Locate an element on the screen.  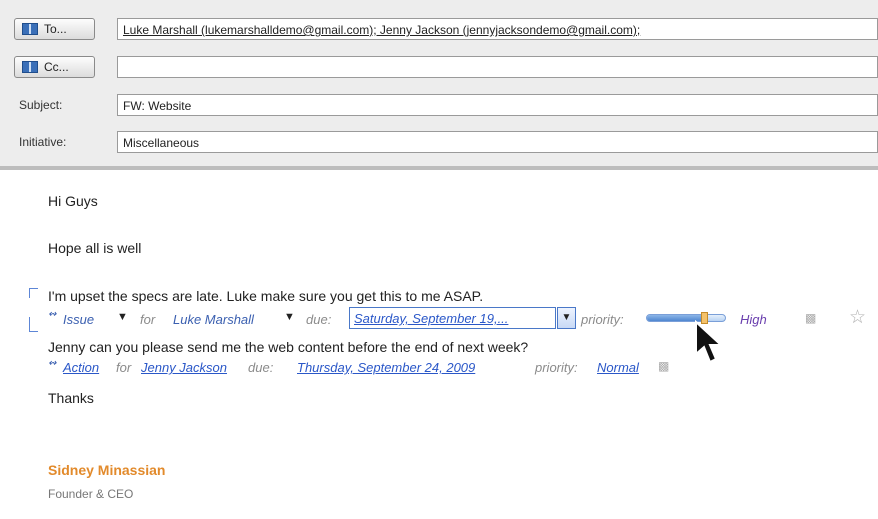
task2-priority-label: priority: is located at coordinates (556, 367).